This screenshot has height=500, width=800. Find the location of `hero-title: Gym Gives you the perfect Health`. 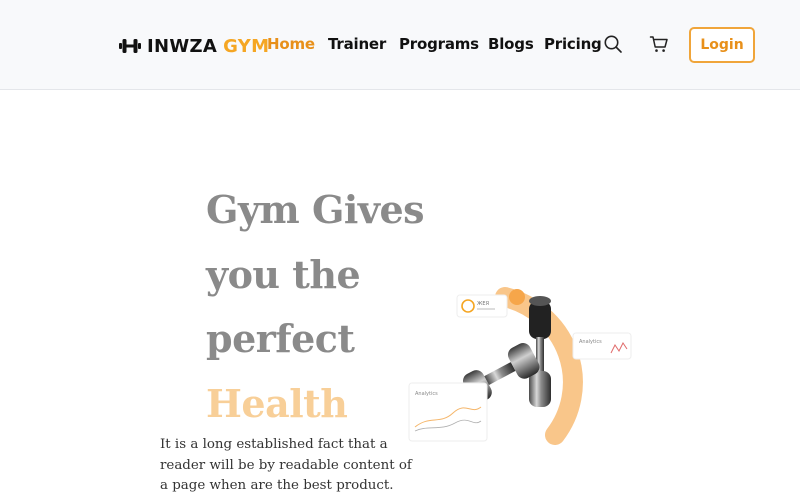

hero-title: Gym Gives you the perfect Health is located at coordinates (316, 307).